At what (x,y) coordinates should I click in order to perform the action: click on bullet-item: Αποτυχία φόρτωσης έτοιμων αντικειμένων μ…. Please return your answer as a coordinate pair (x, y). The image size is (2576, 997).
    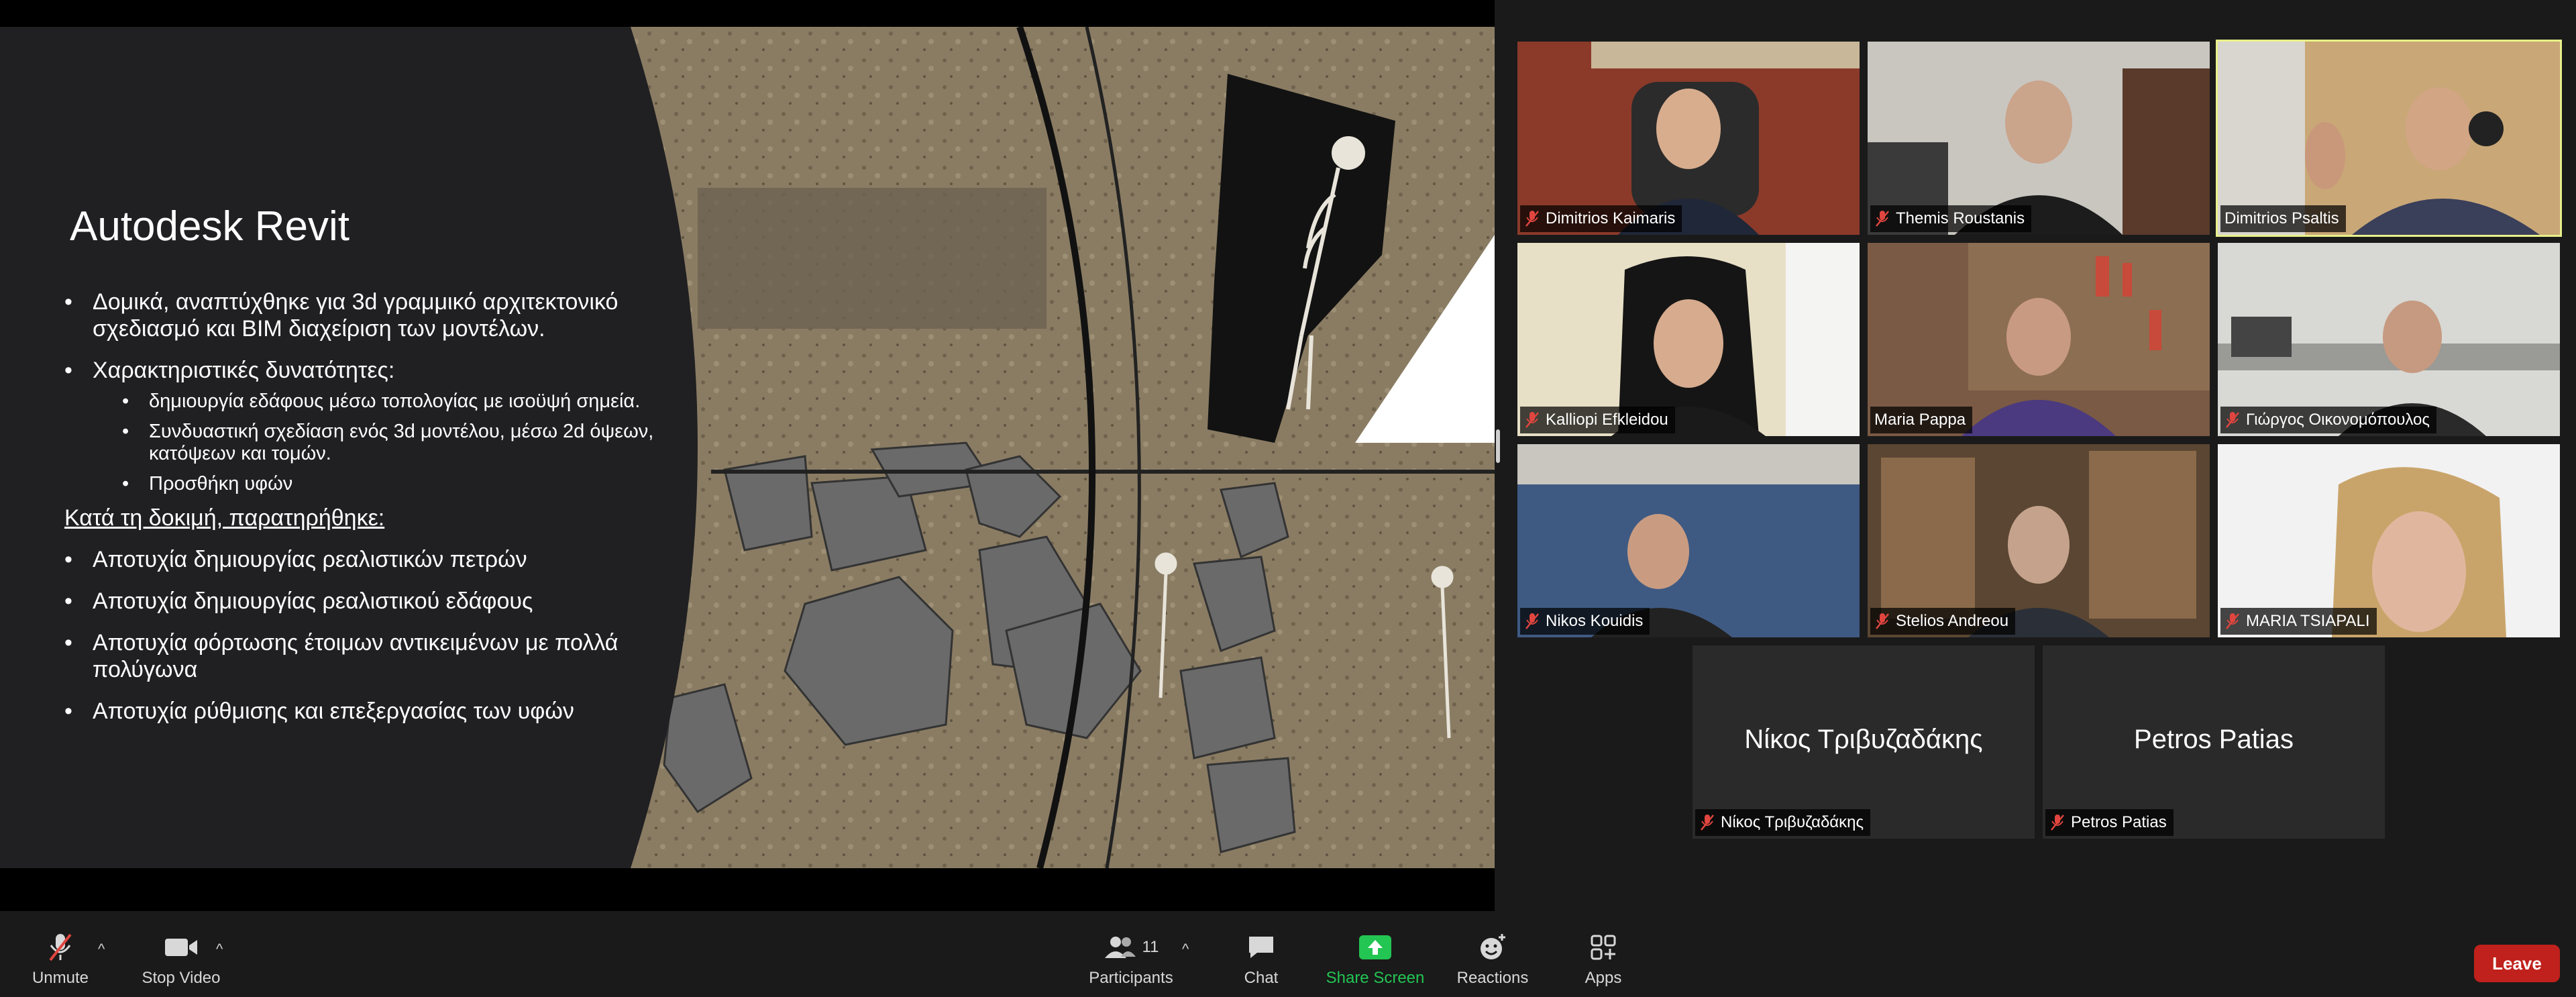
    Looking at the image, I should click on (373, 656).